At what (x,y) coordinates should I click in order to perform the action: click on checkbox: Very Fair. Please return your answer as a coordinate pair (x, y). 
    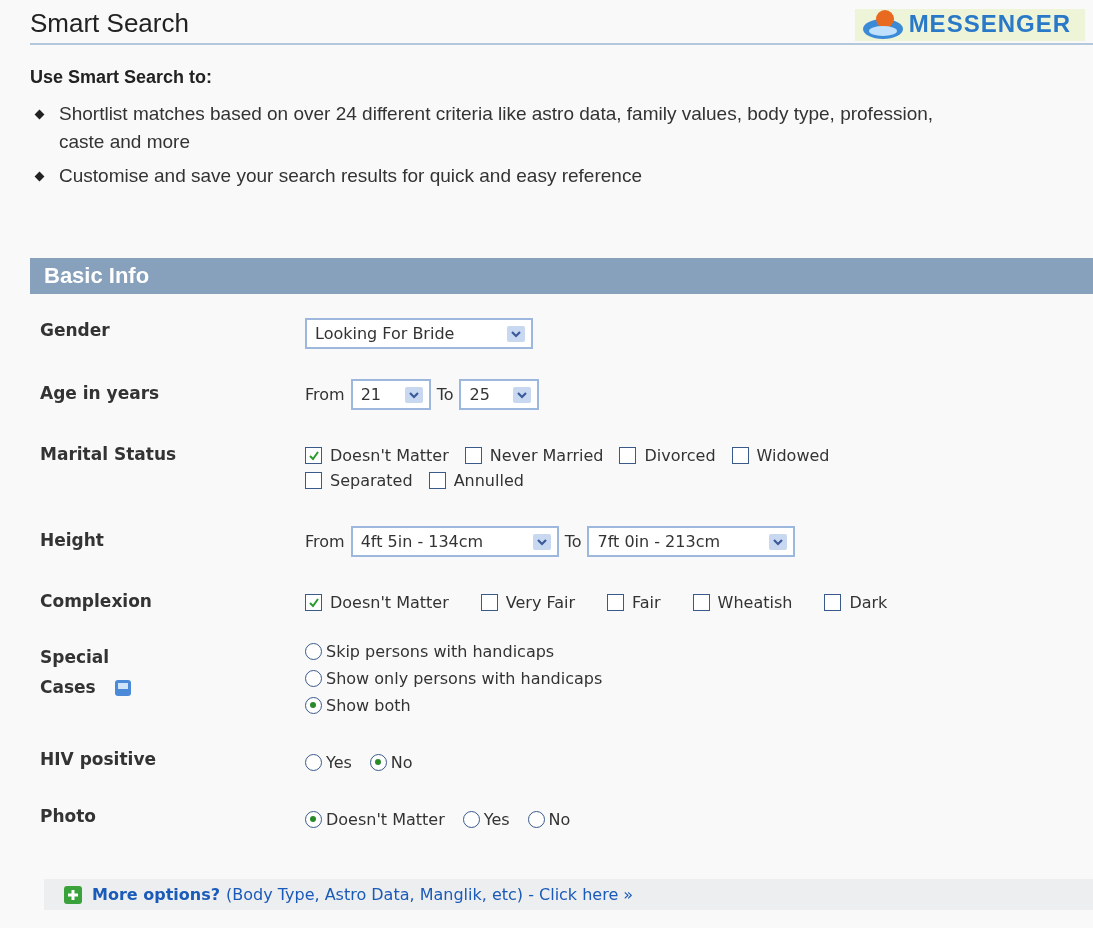
    Looking at the image, I should click on (527, 602).